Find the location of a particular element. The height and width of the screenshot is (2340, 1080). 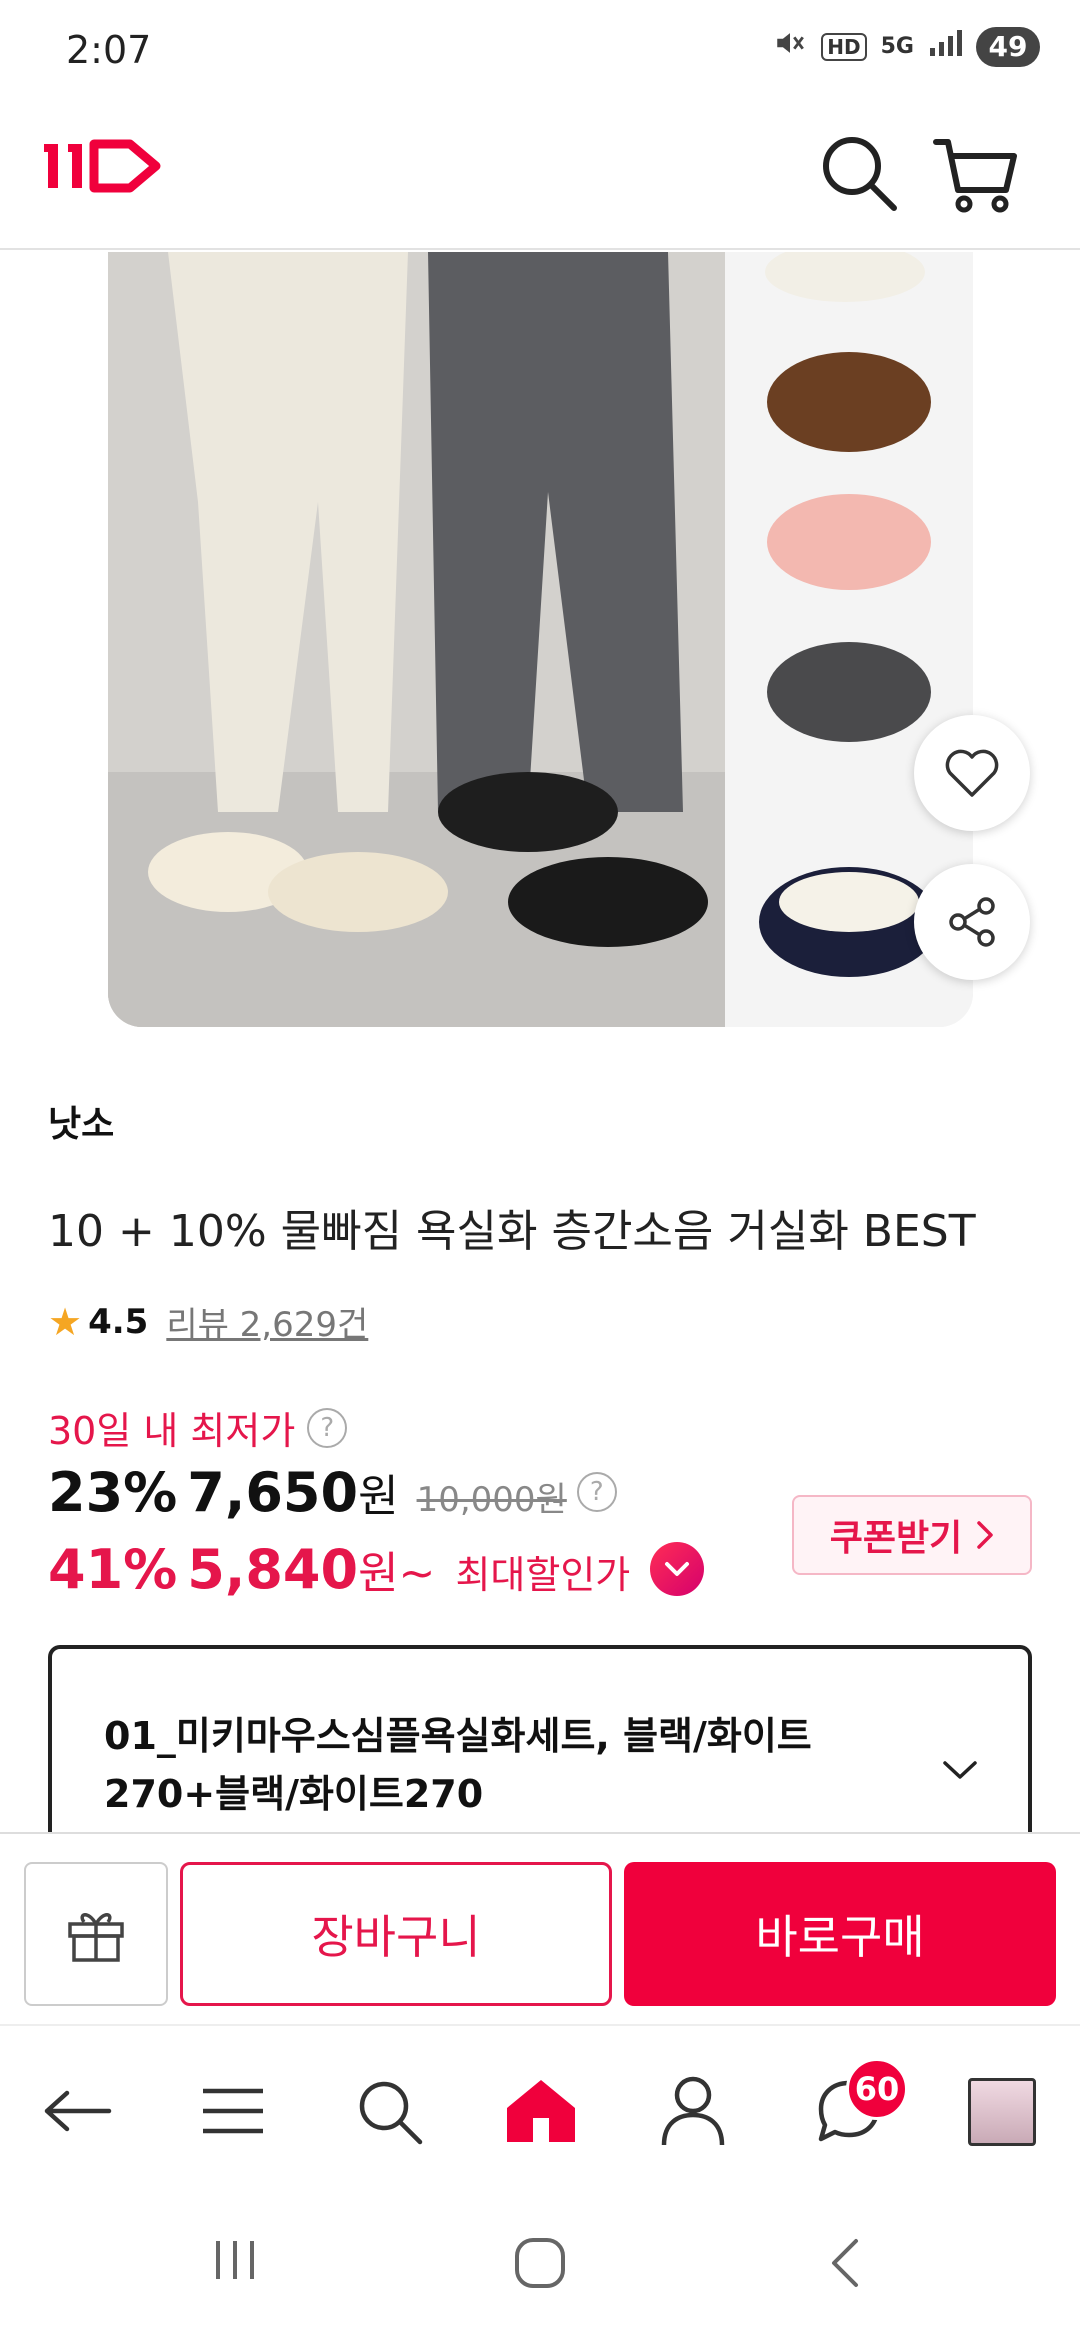

bottom-nav: 60 is located at coordinates (540, 2109).